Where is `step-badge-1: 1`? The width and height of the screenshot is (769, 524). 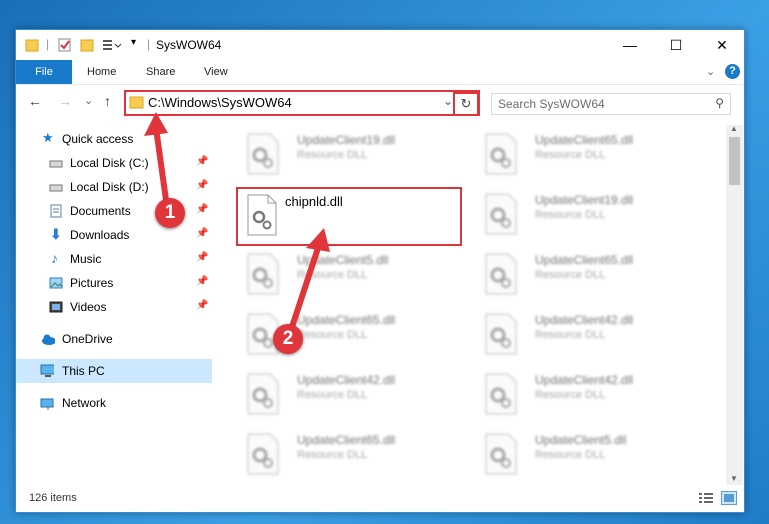 step-badge-1: 1 is located at coordinates (170, 213).